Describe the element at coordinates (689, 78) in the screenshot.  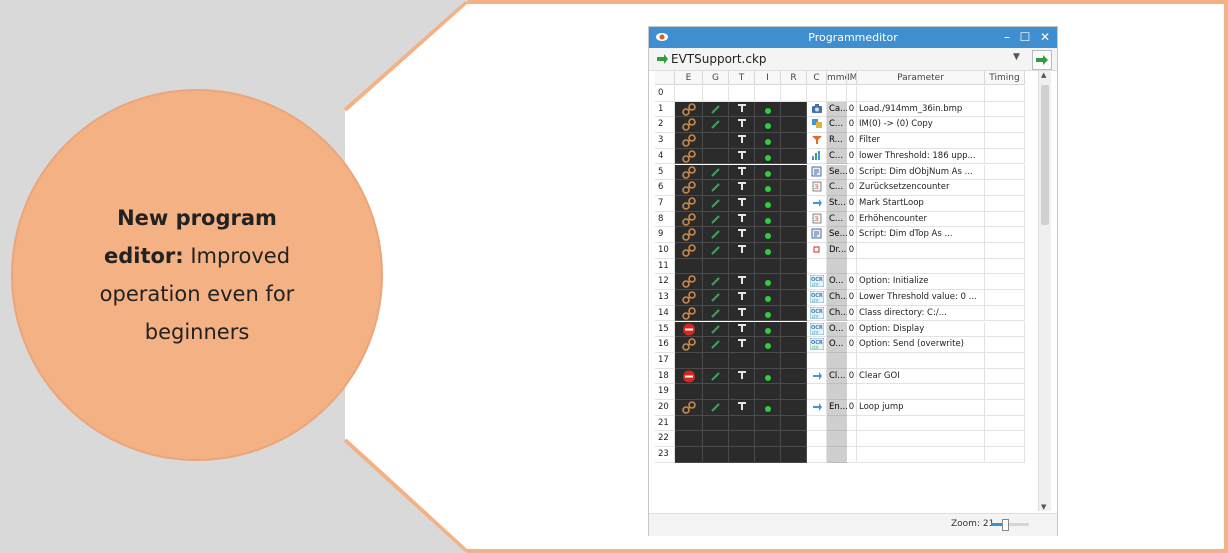
I see `column-header-e: E` at that location.